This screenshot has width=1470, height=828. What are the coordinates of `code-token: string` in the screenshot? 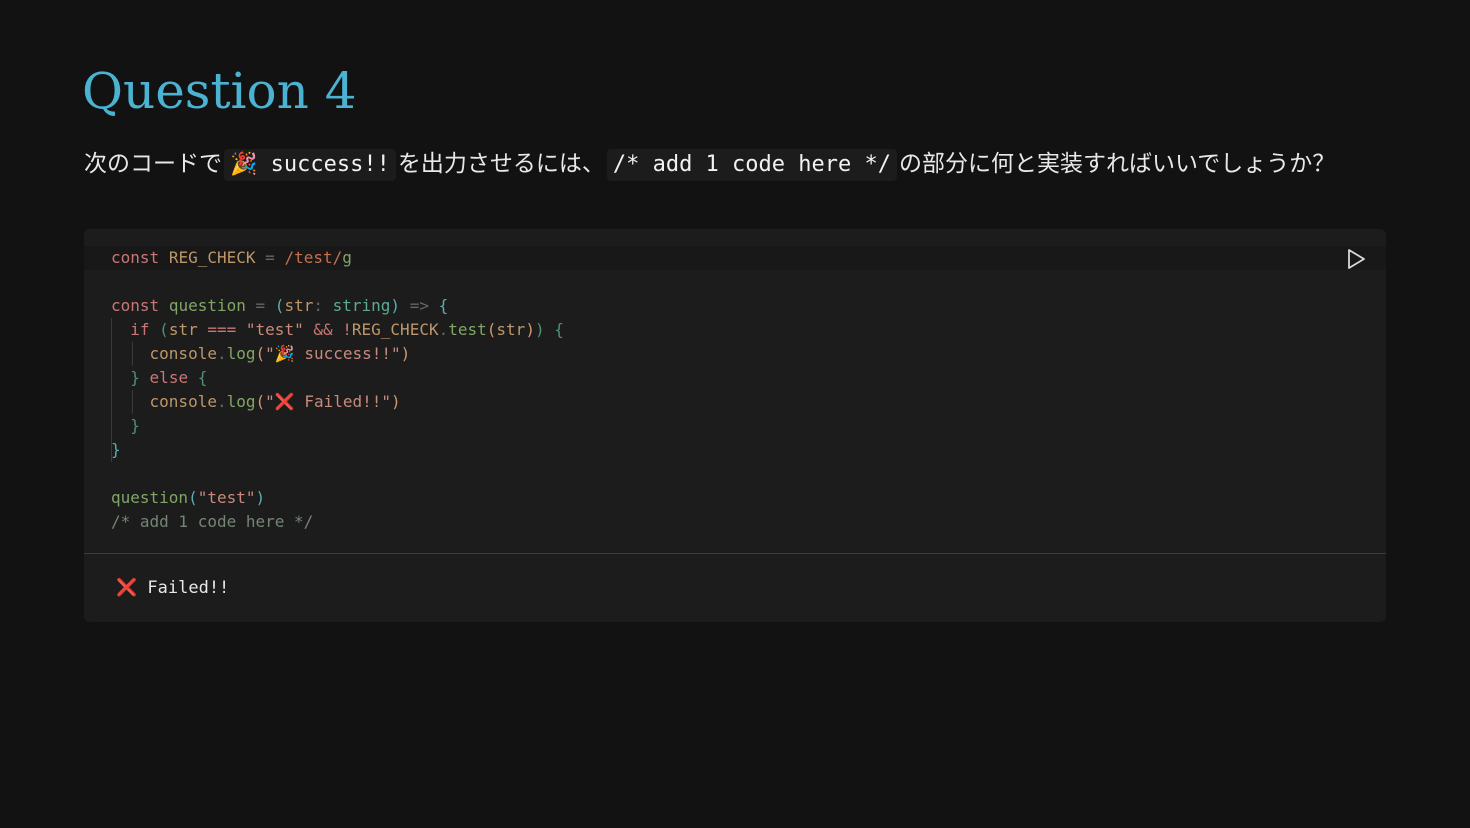 It's located at (361, 305).